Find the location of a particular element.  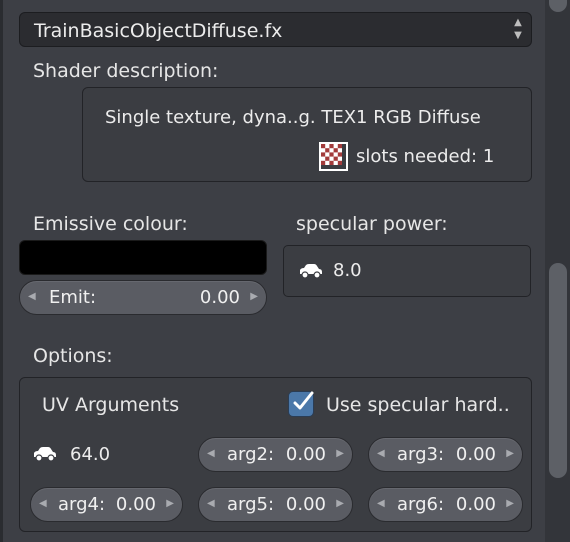

arg3-value: 0.00 is located at coordinates (475, 454).